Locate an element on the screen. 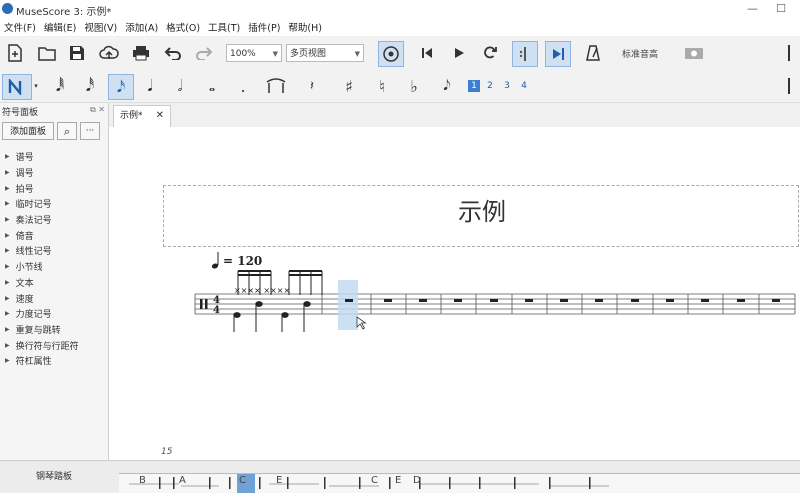 Image resolution: width=800 pixels, height=493 pixels. piano-keys is located at coordinates (369, 483).